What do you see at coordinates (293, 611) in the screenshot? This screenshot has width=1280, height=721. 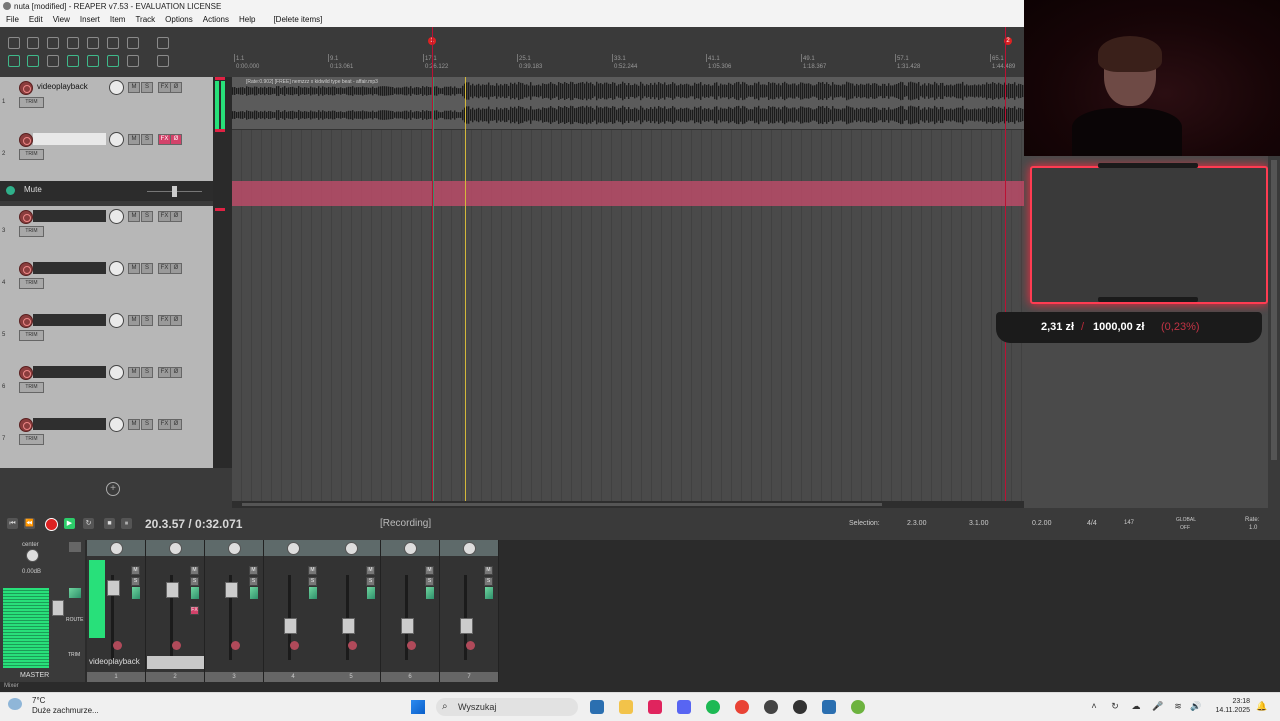 I see `mixer-strip-4: M S 4` at bounding box center [293, 611].